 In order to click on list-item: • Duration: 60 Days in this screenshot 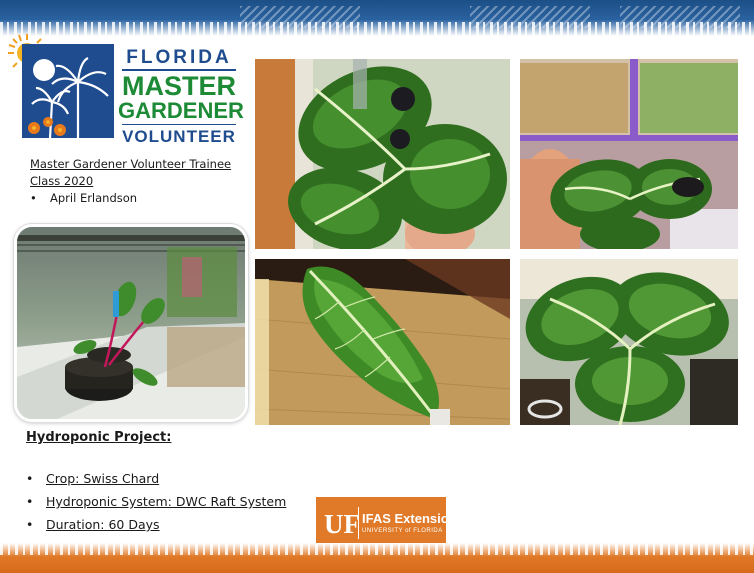, I will do `click(191, 524)`.